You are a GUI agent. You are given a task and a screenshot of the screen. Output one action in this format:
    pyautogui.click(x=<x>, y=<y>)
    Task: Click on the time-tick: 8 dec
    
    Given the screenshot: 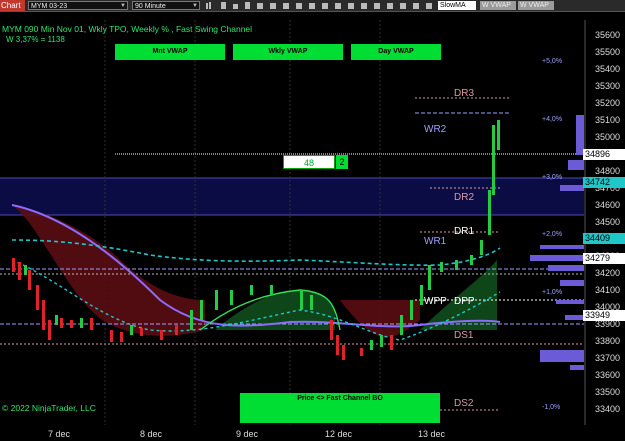 What is the action you would take?
    pyautogui.click(x=151, y=434)
    